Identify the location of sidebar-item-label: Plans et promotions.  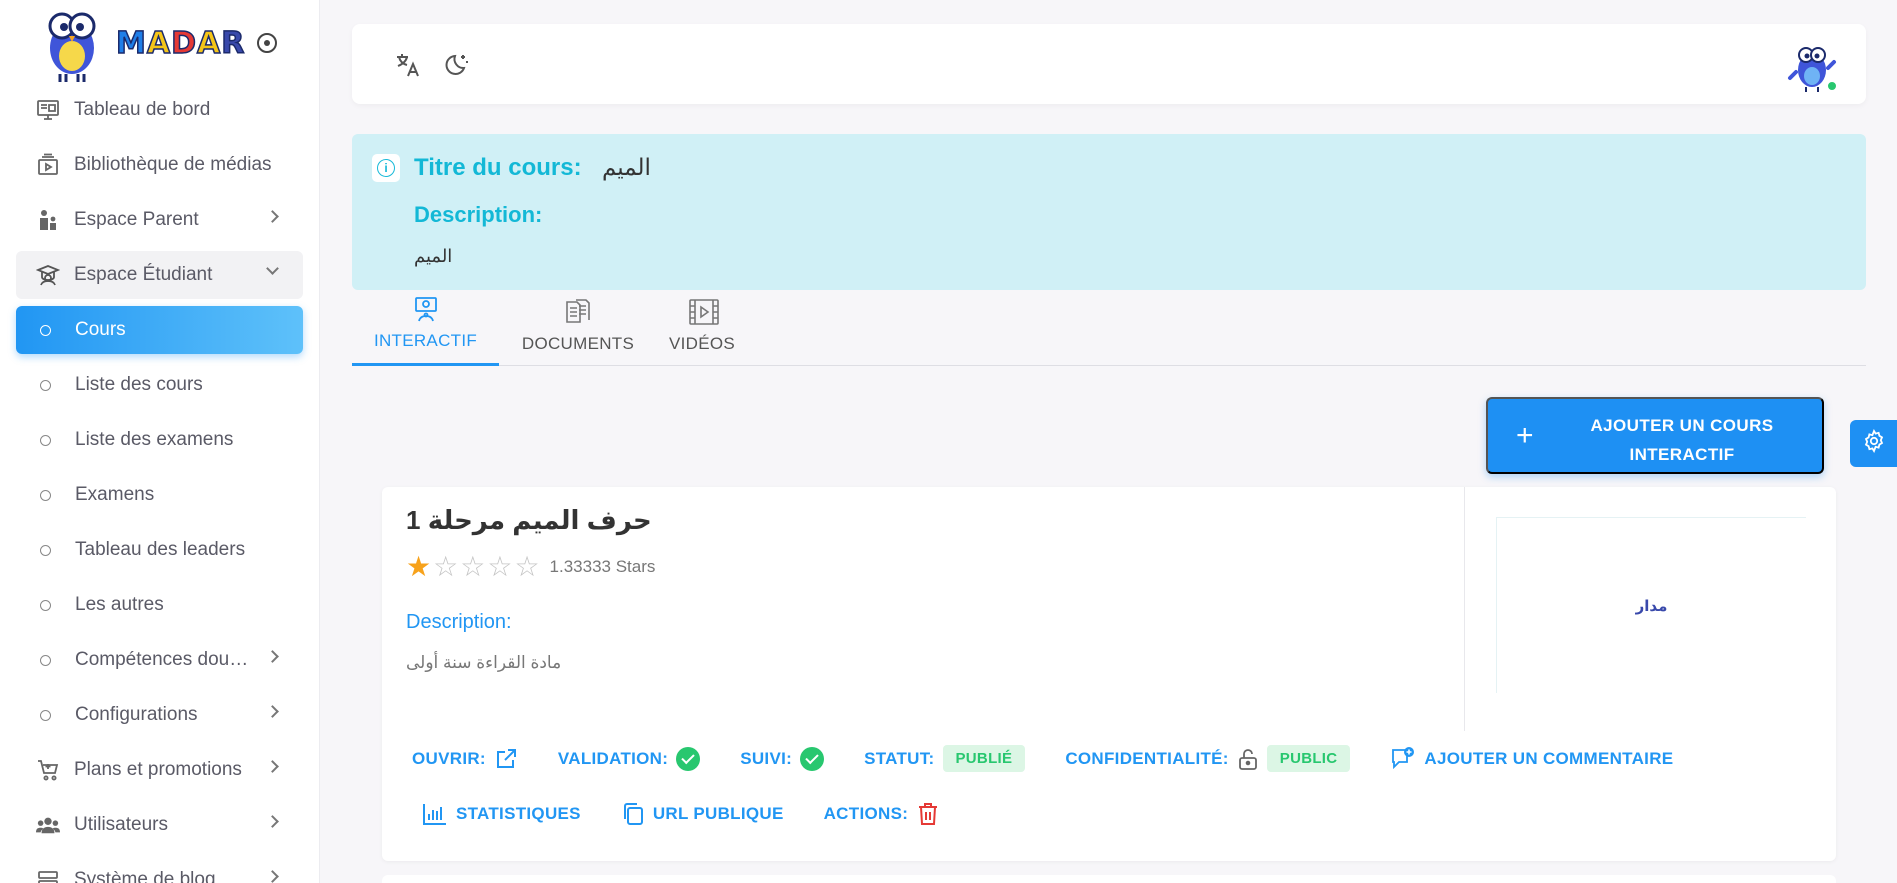
(158, 769).